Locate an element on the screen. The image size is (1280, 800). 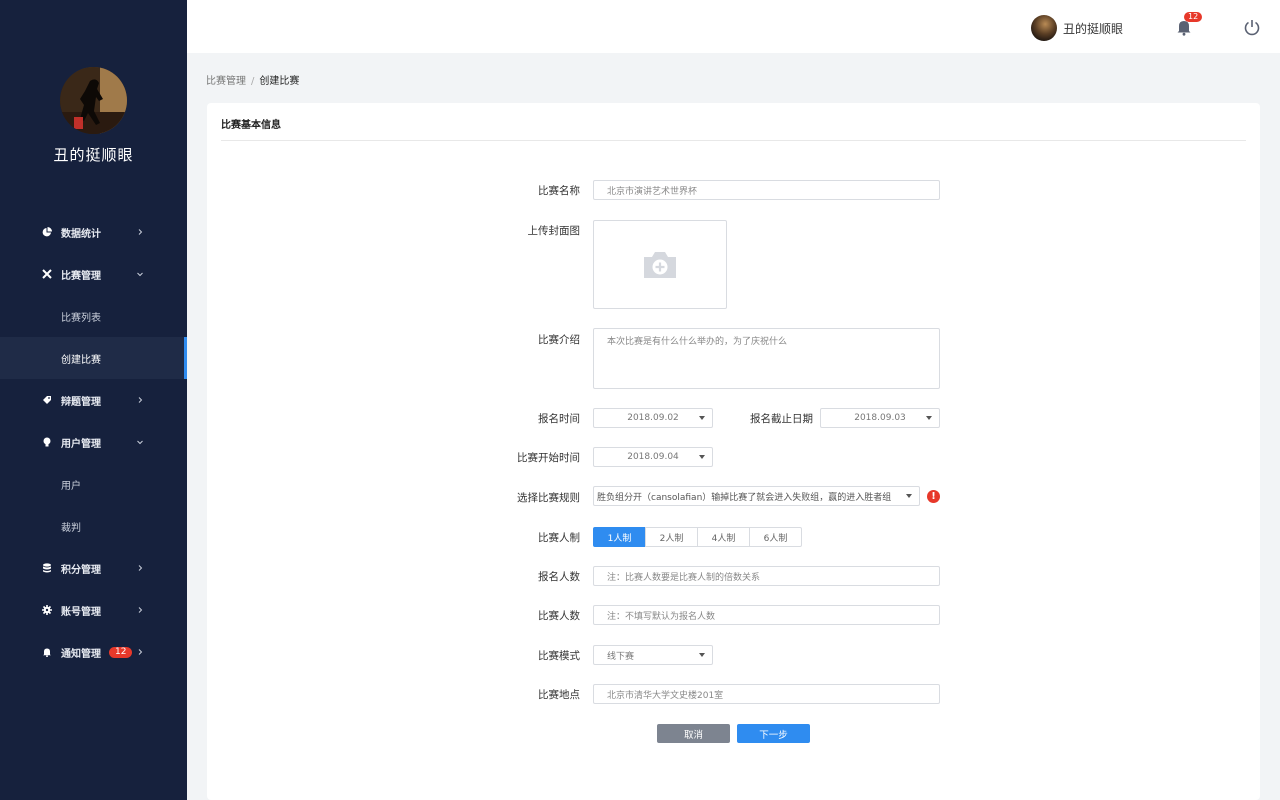
top-username: 丑的挺顺眼 is located at coordinates (1093, 28).